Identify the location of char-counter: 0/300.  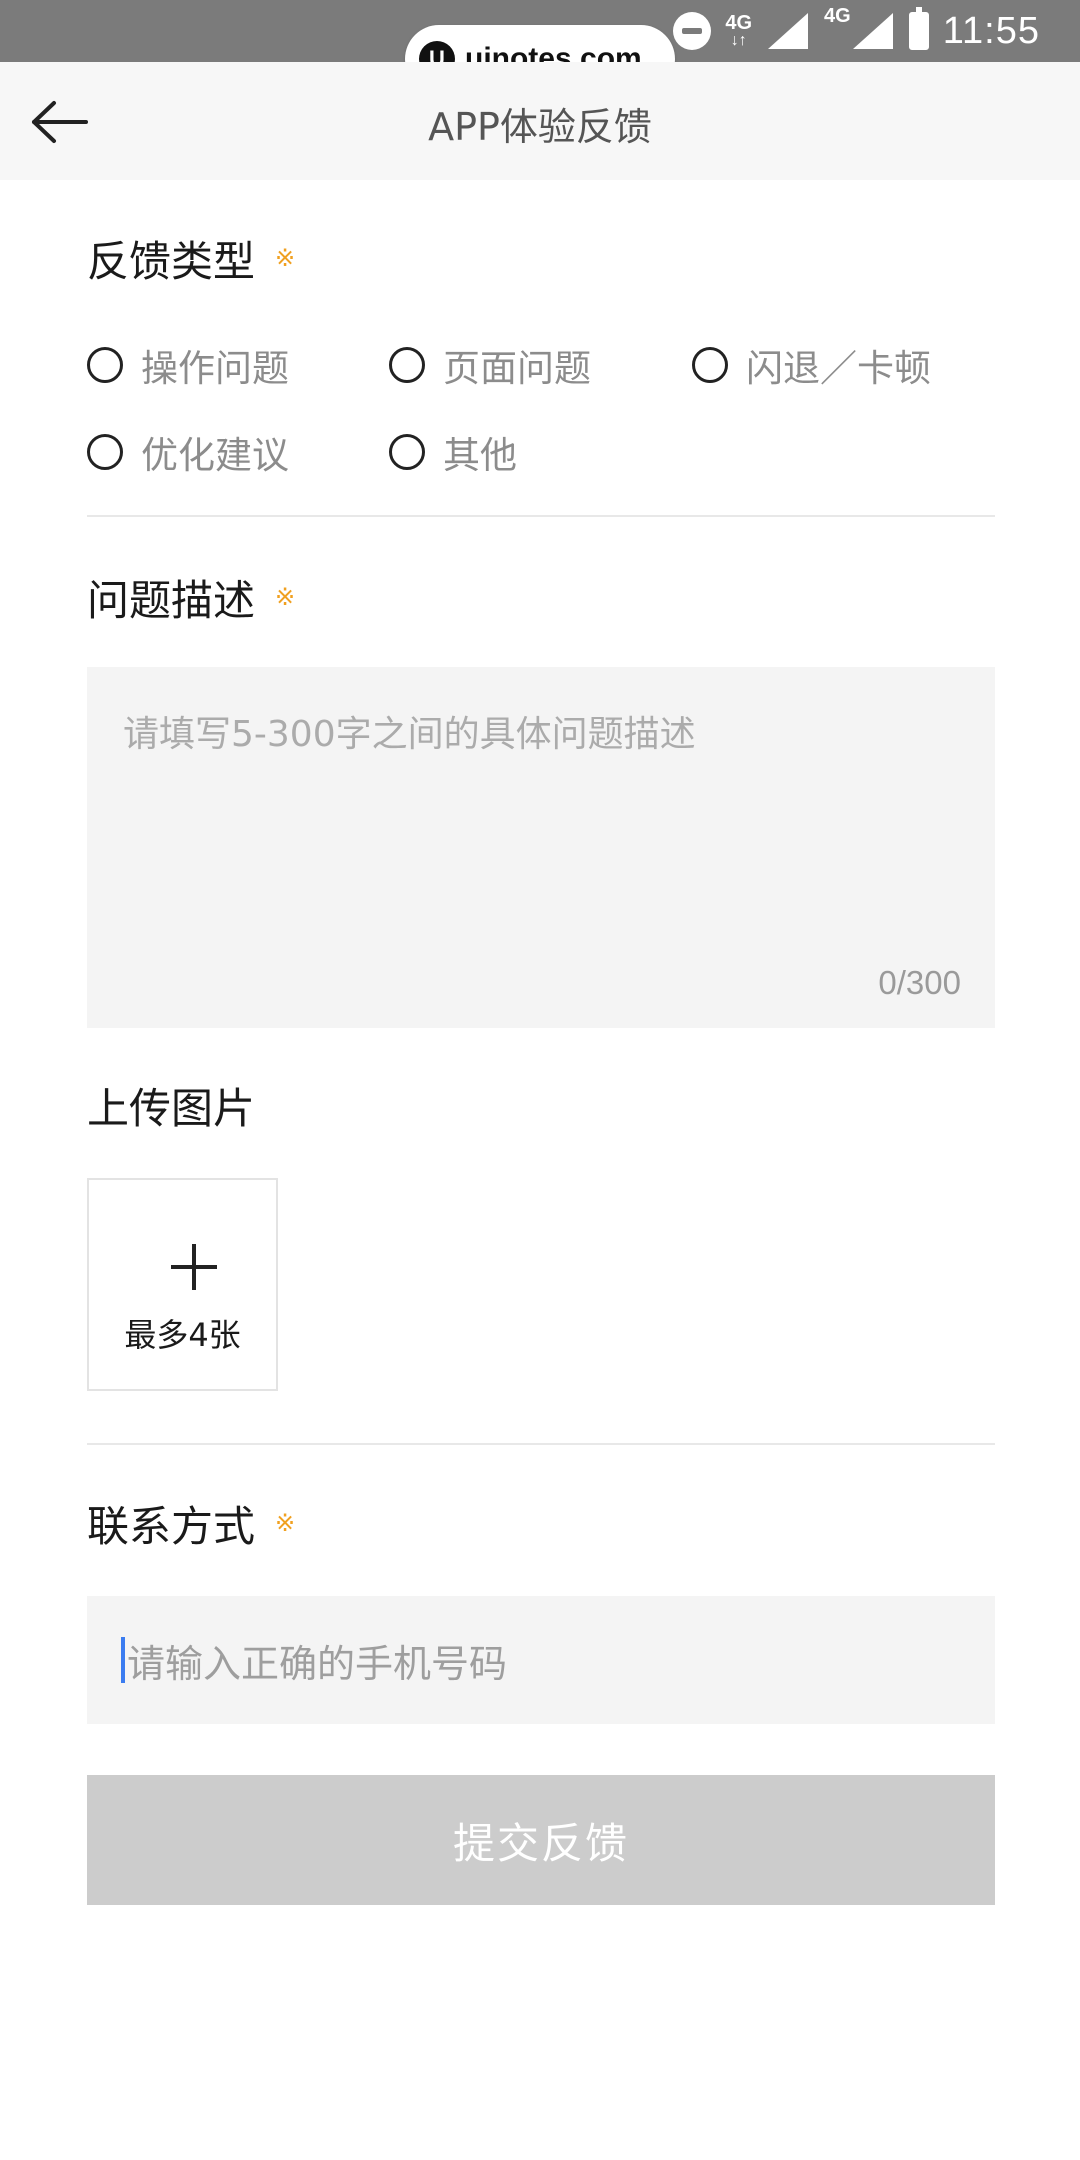
(919, 982).